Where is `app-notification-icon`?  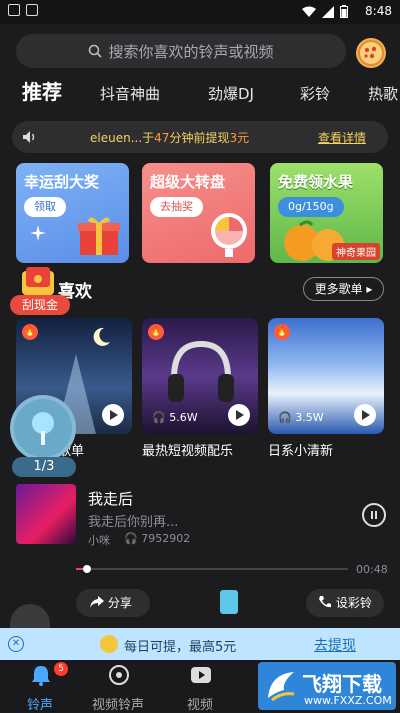
app-notification-icon is located at coordinates (32, 10).